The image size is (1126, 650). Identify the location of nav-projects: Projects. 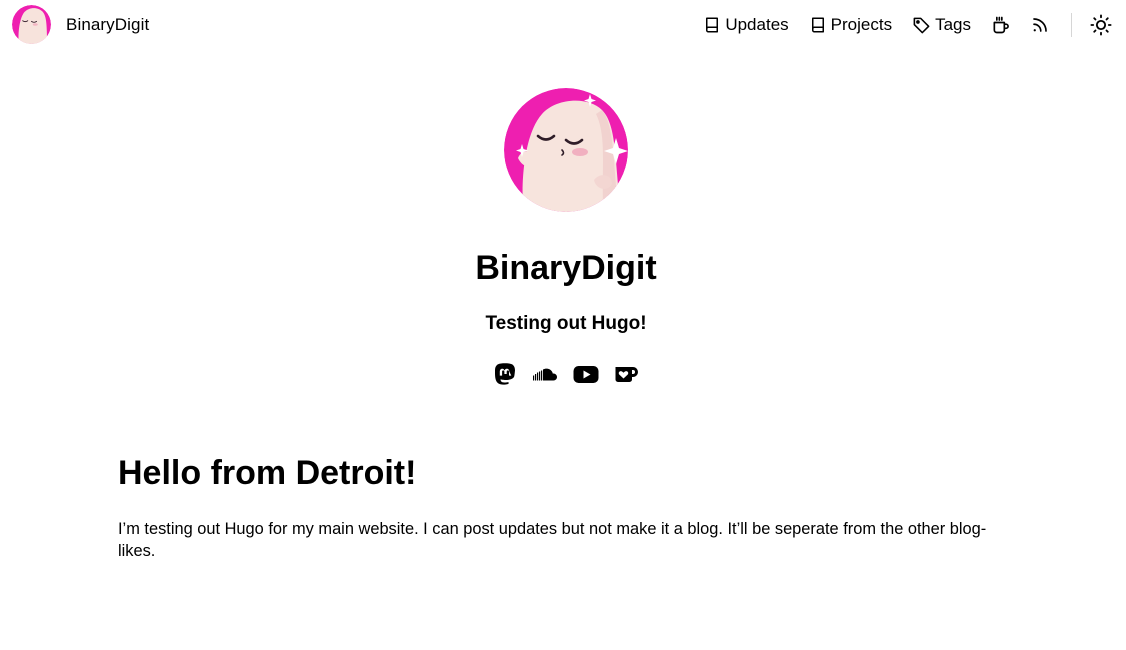
(850, 25).